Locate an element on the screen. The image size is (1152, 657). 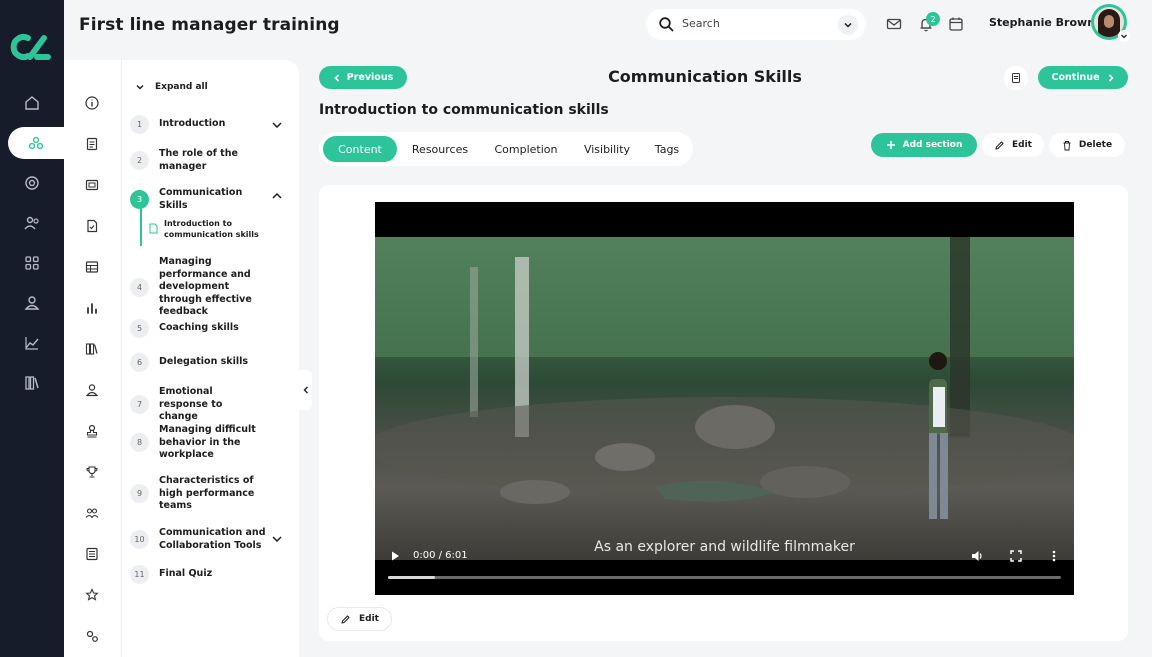
search-input: Search is located at coordinates (701, 23).